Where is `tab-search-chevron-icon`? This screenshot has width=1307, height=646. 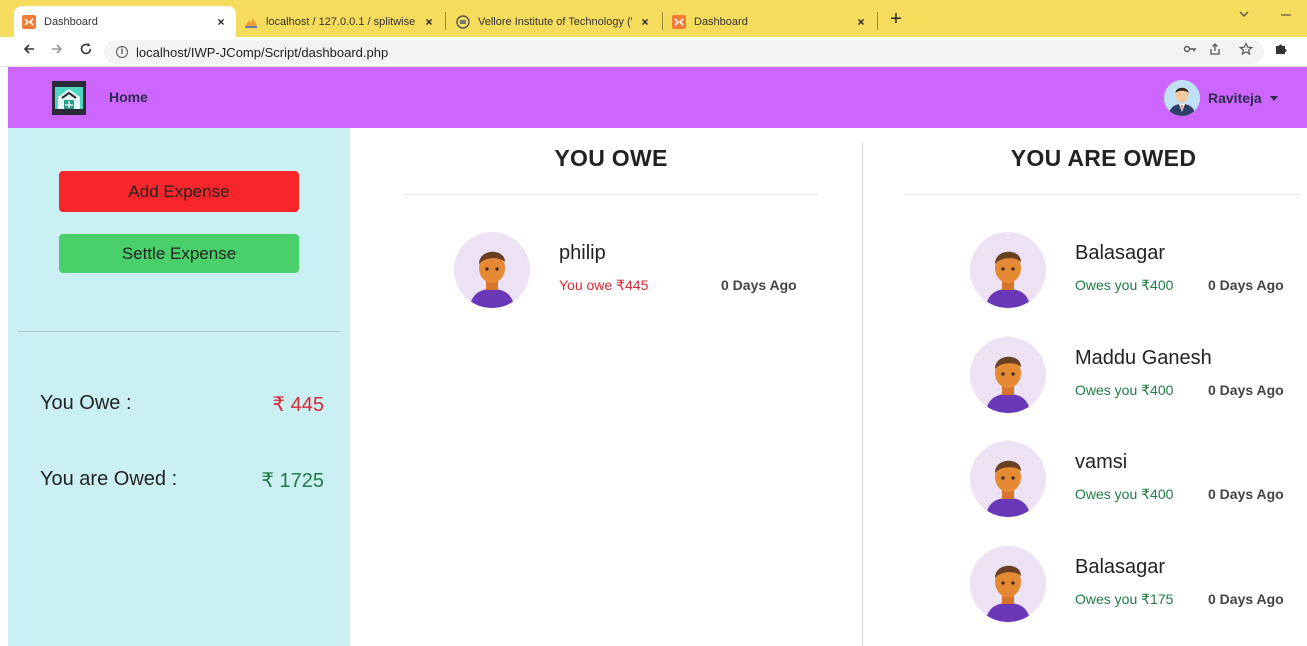
tab-search-chevron-icon is located at coordinates (1244, 15).